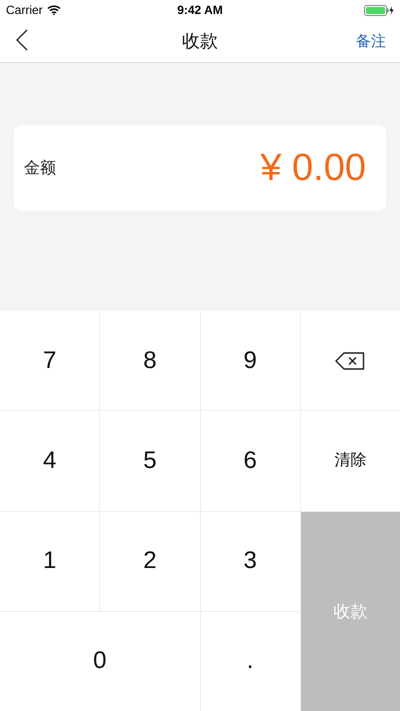  I want to click on key-button: 2, so click(150, 561).